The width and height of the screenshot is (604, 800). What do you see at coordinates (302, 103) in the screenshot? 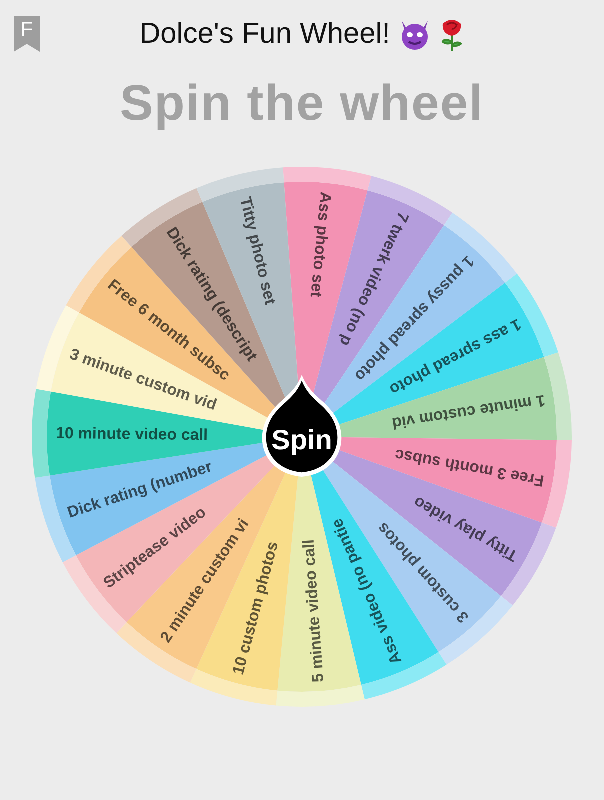
I see `page-heading: Spin the wheel` at bounding box center [302, 103].